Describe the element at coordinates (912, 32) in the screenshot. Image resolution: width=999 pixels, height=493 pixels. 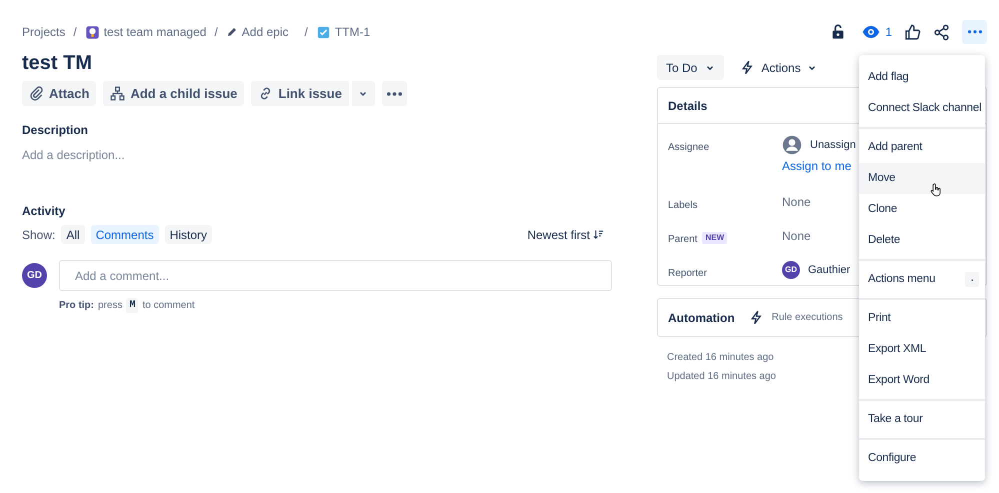
I see `thumbs-up-icon` at that location.